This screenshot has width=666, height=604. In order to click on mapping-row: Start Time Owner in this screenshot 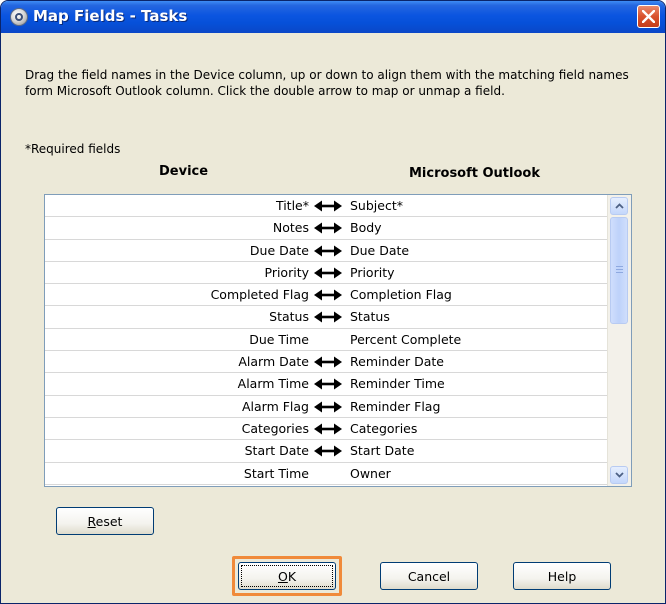, I will do `click(326, 474)`.